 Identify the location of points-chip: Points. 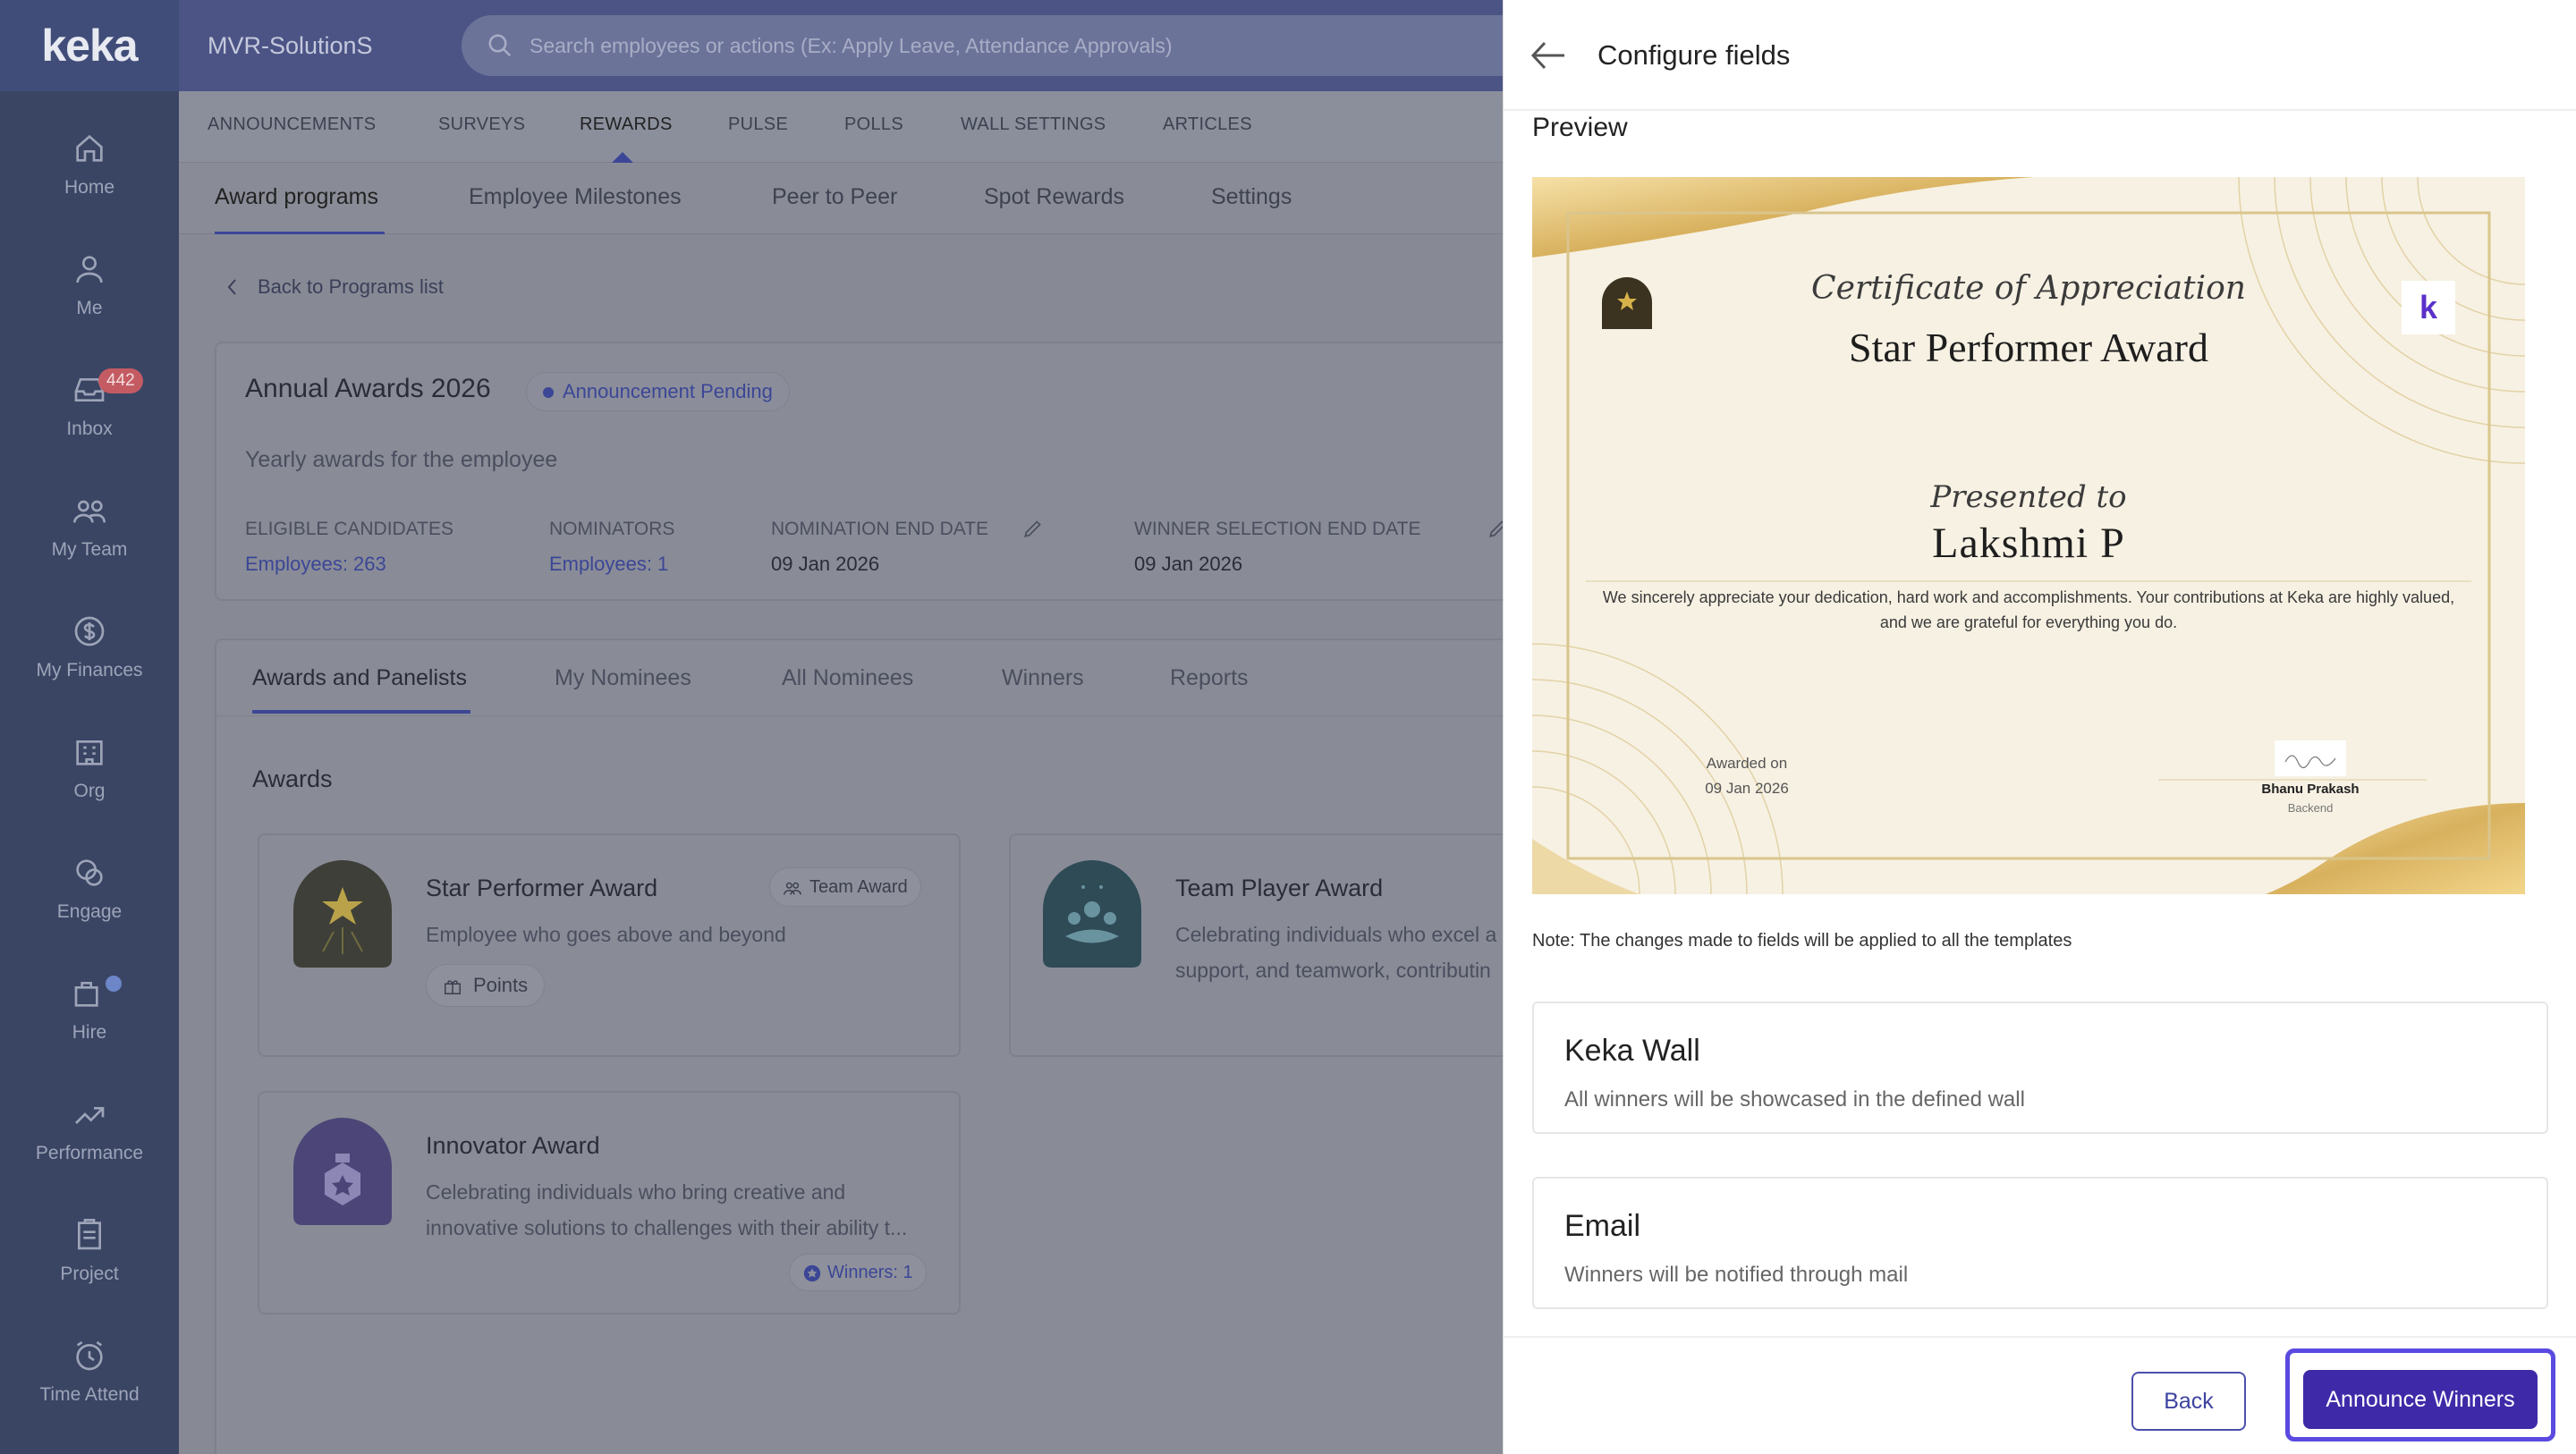
(486, 985).